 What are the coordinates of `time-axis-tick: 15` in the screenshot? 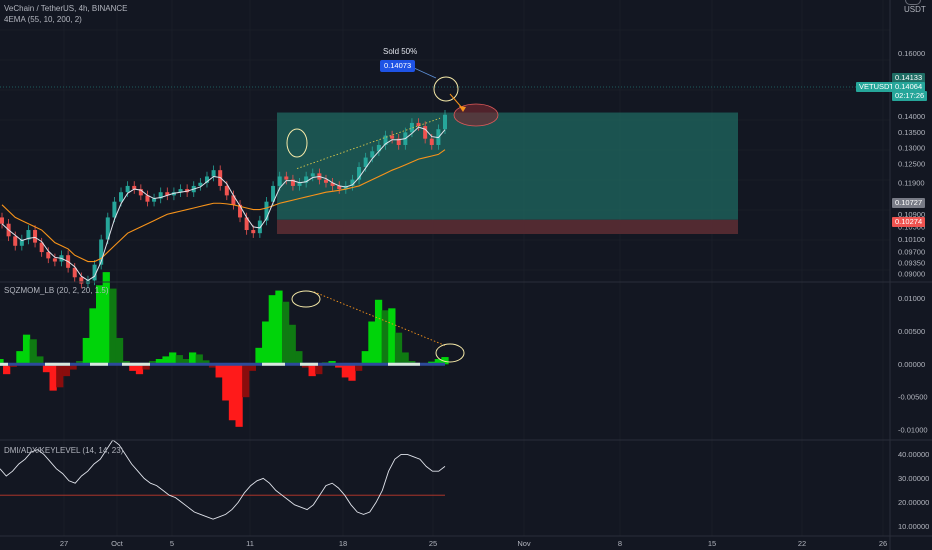 It's located at (712, 543).